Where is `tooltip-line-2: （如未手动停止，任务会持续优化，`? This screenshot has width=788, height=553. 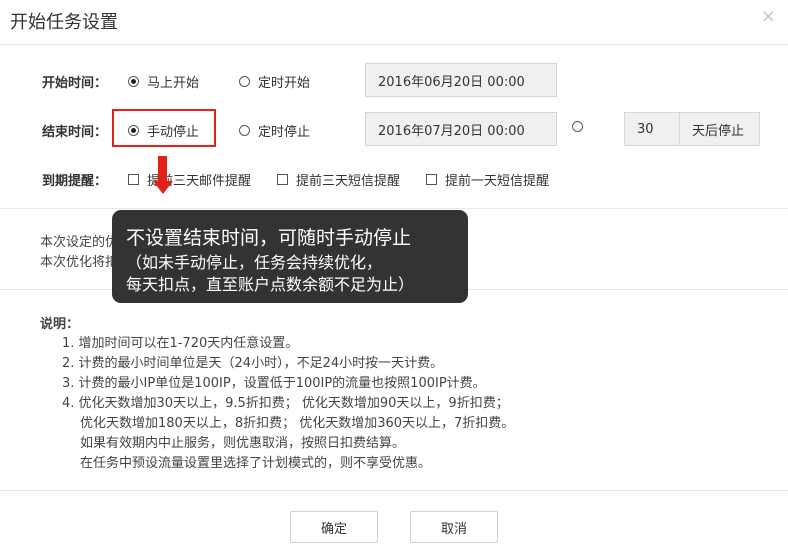
tooltip-line-2: （如未手动停止，任务会持续优化， is located at coordinates (254, 262).